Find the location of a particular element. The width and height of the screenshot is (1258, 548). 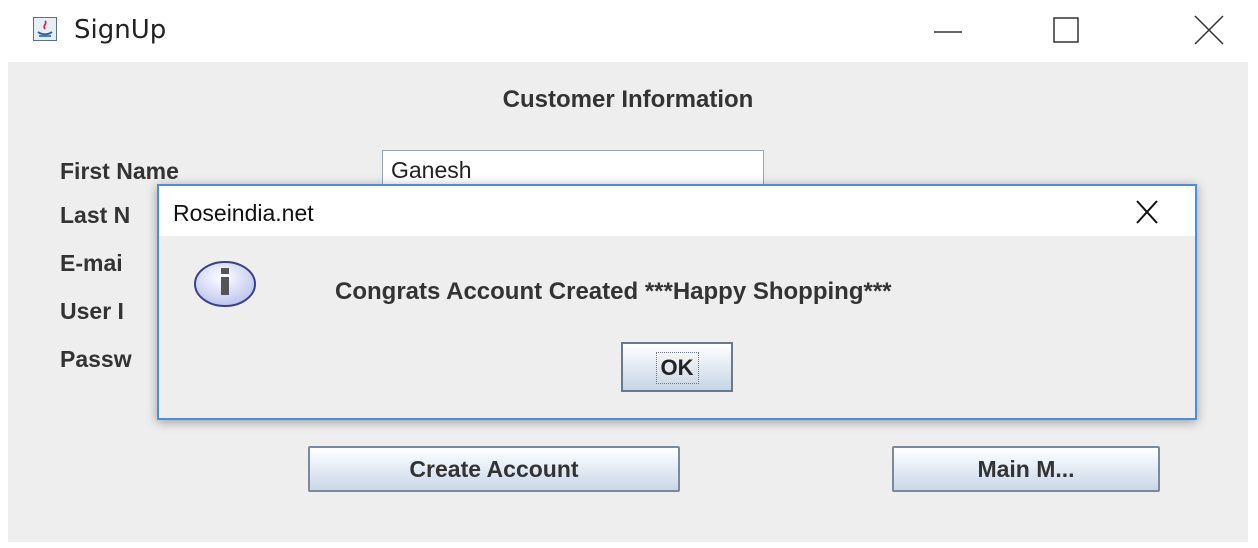

info-icon is located at coordinates (225, 284).